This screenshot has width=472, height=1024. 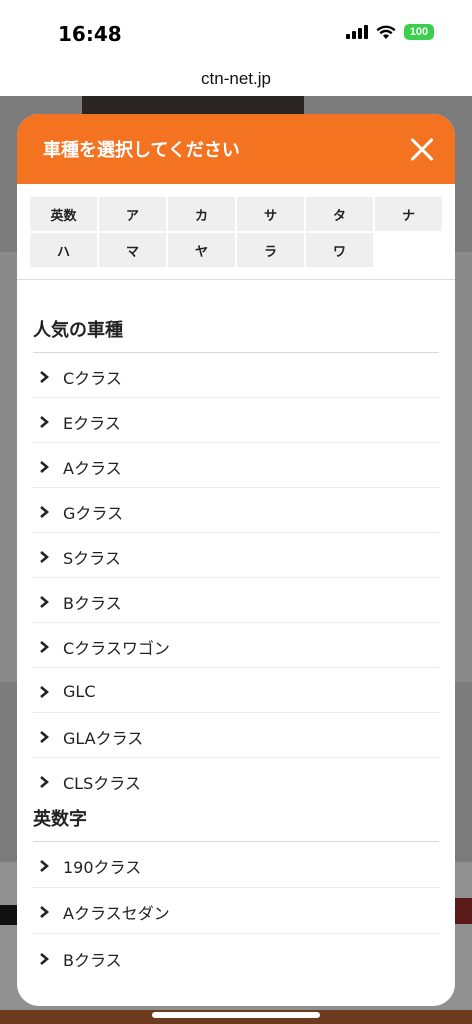 What do you see at coordinates (236, 823) in the screenshot?
I see `section-title-alnum: 英数字` at bounding box center [236, 823].